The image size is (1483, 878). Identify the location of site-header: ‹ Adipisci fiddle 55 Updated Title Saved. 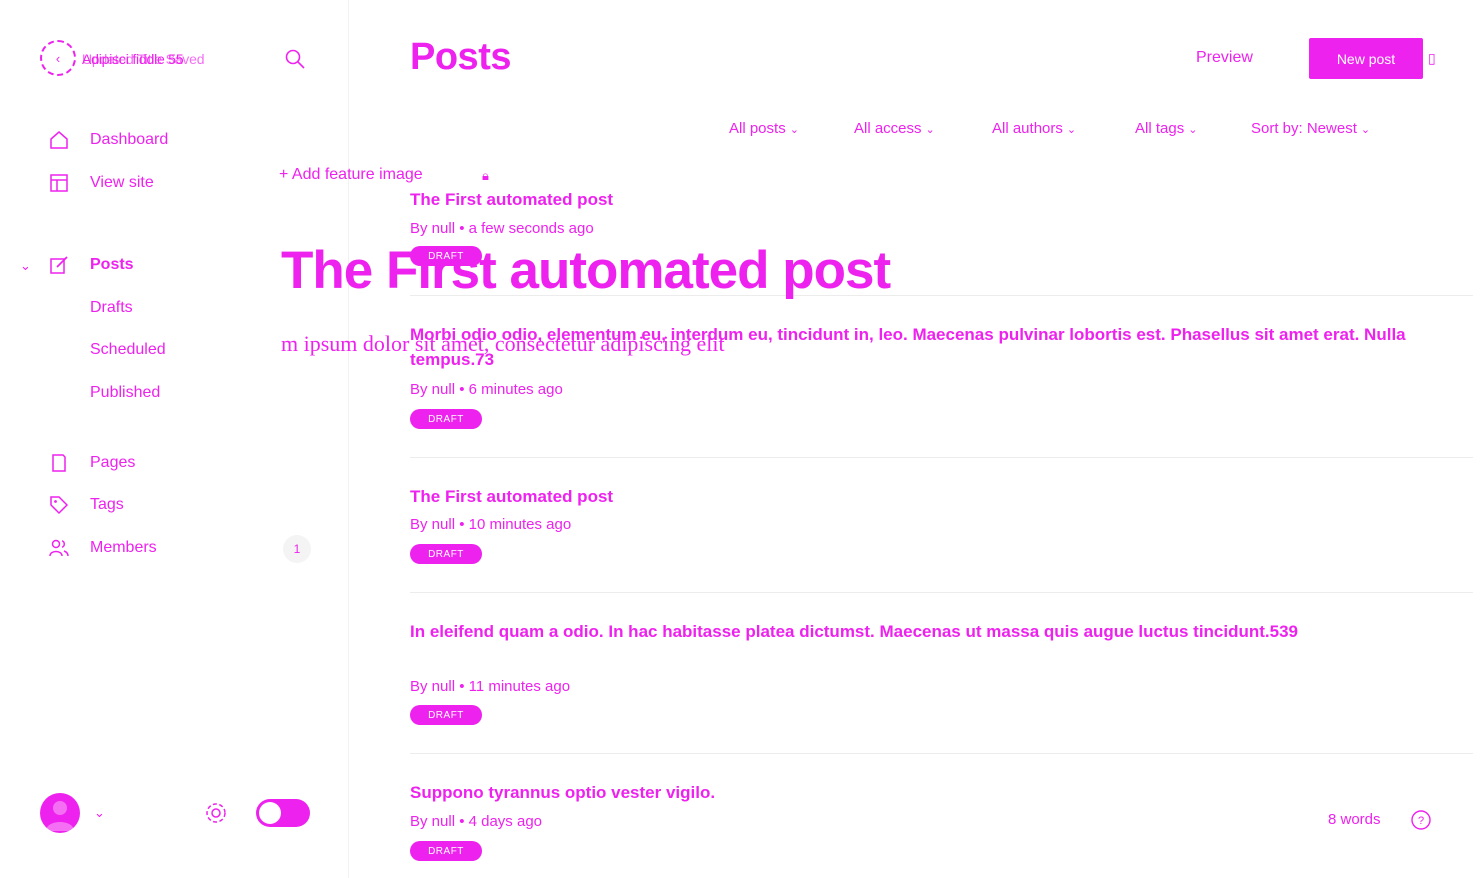
(185, 60).